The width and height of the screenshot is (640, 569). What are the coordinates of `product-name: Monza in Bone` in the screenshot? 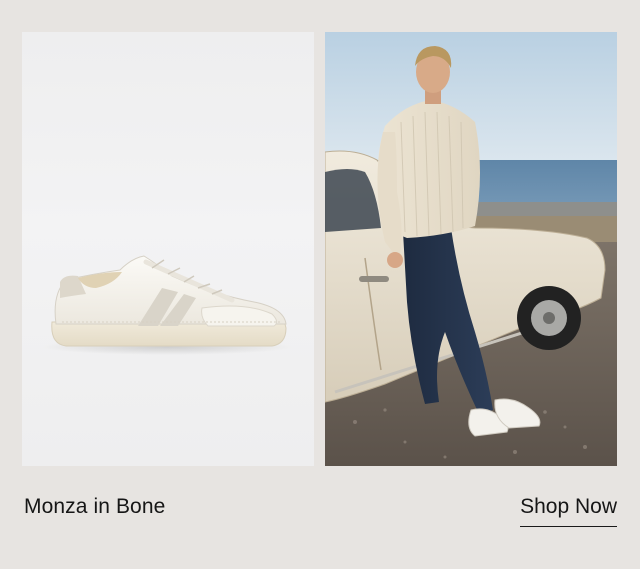 It's located at (95, 506).